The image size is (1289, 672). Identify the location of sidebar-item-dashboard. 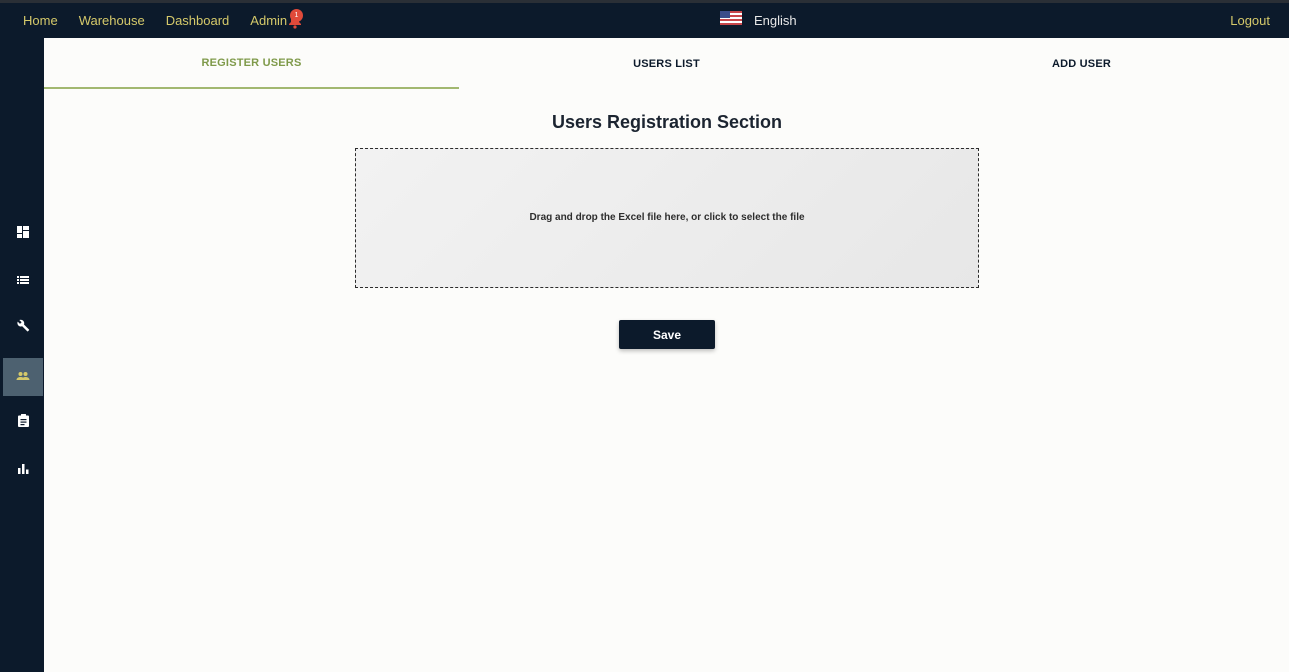
(23, 234).